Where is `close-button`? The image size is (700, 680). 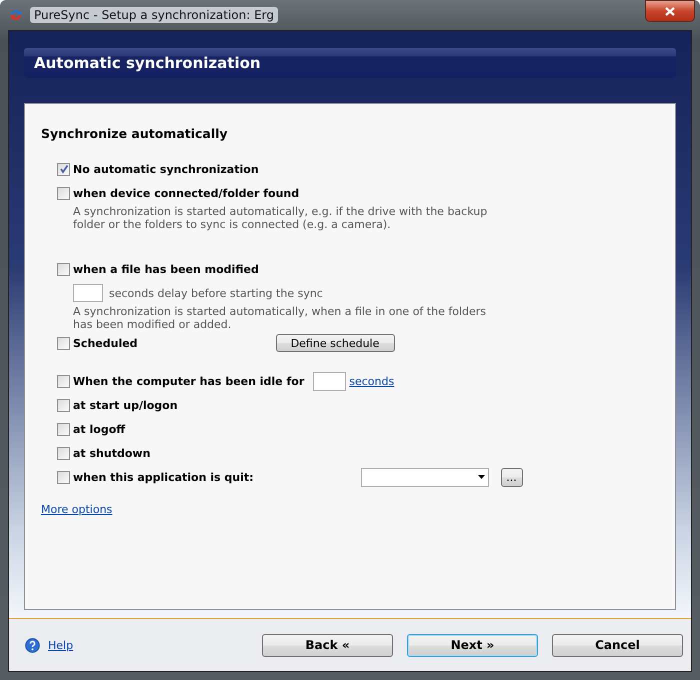
close-button is located at coordinates (670, 11).